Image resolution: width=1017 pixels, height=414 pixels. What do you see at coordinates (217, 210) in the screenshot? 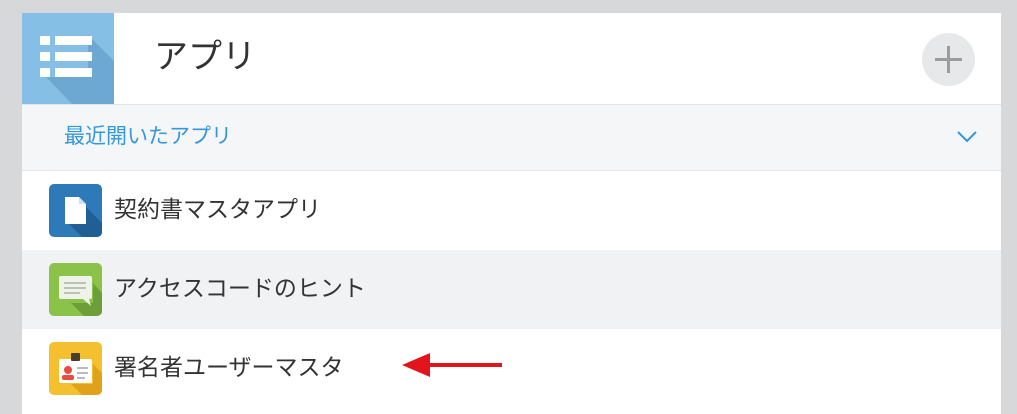
I see `app-label: 契約書マスタアプリ` at bounding box center [217, 210].